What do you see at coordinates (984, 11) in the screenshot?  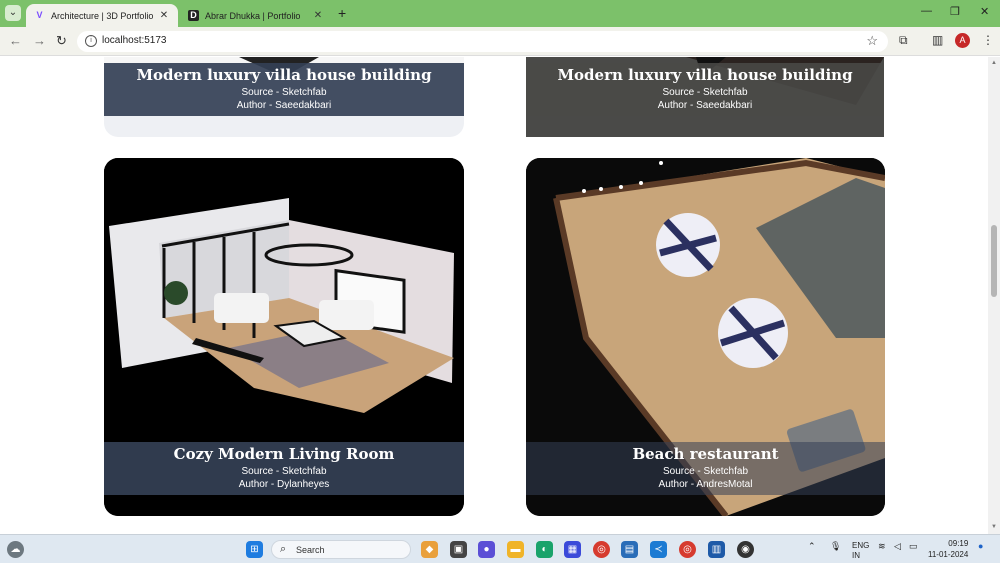 I see `close-window-button: ✕` at bounding box center [984, 11].